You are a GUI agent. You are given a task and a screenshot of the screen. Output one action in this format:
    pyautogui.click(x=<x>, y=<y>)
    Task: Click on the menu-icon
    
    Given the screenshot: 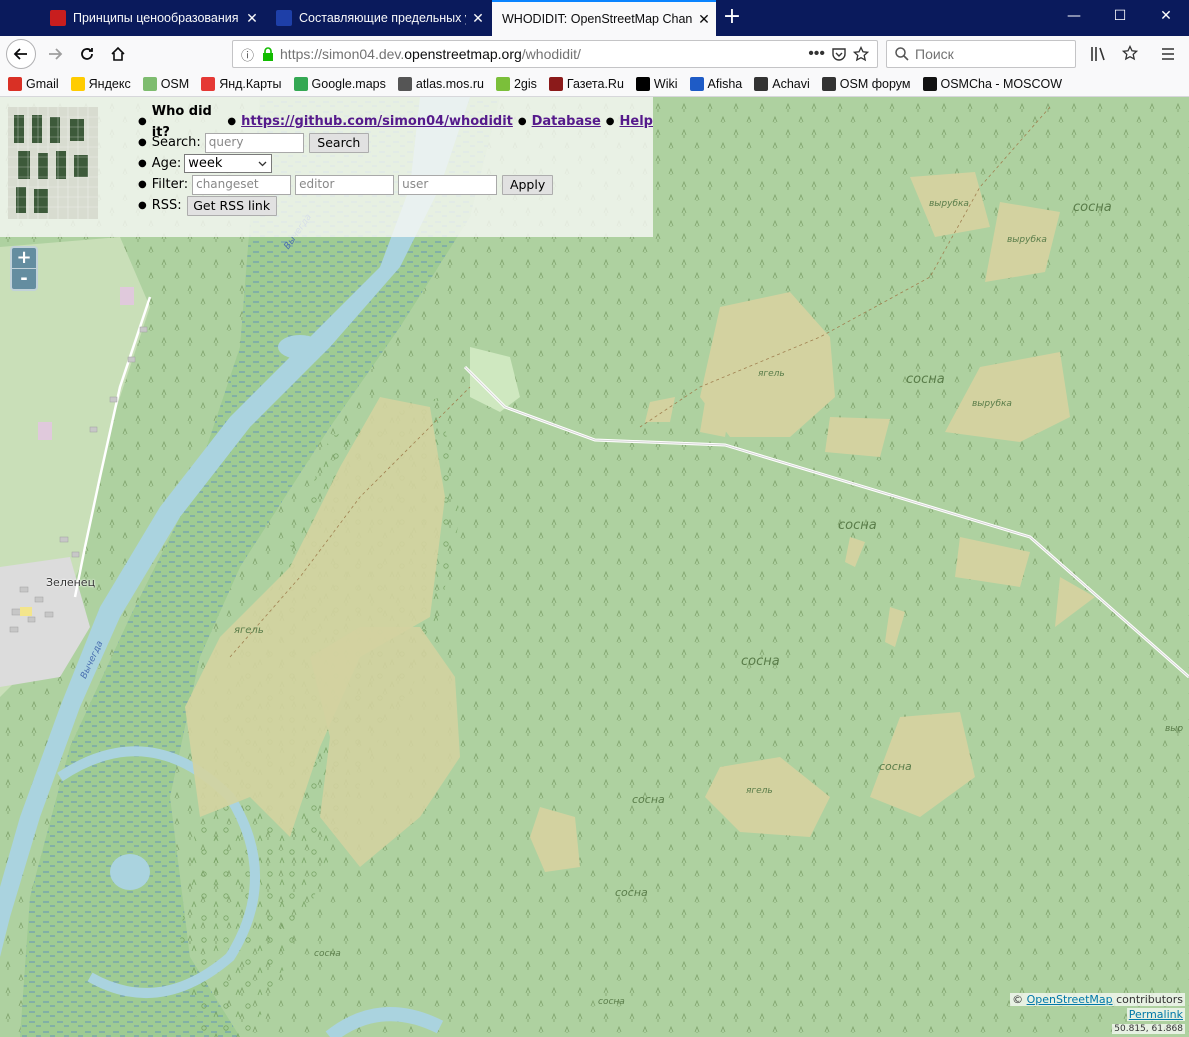 What is the action you would take?
    pyautogui.click(x=1168, y=54)
    